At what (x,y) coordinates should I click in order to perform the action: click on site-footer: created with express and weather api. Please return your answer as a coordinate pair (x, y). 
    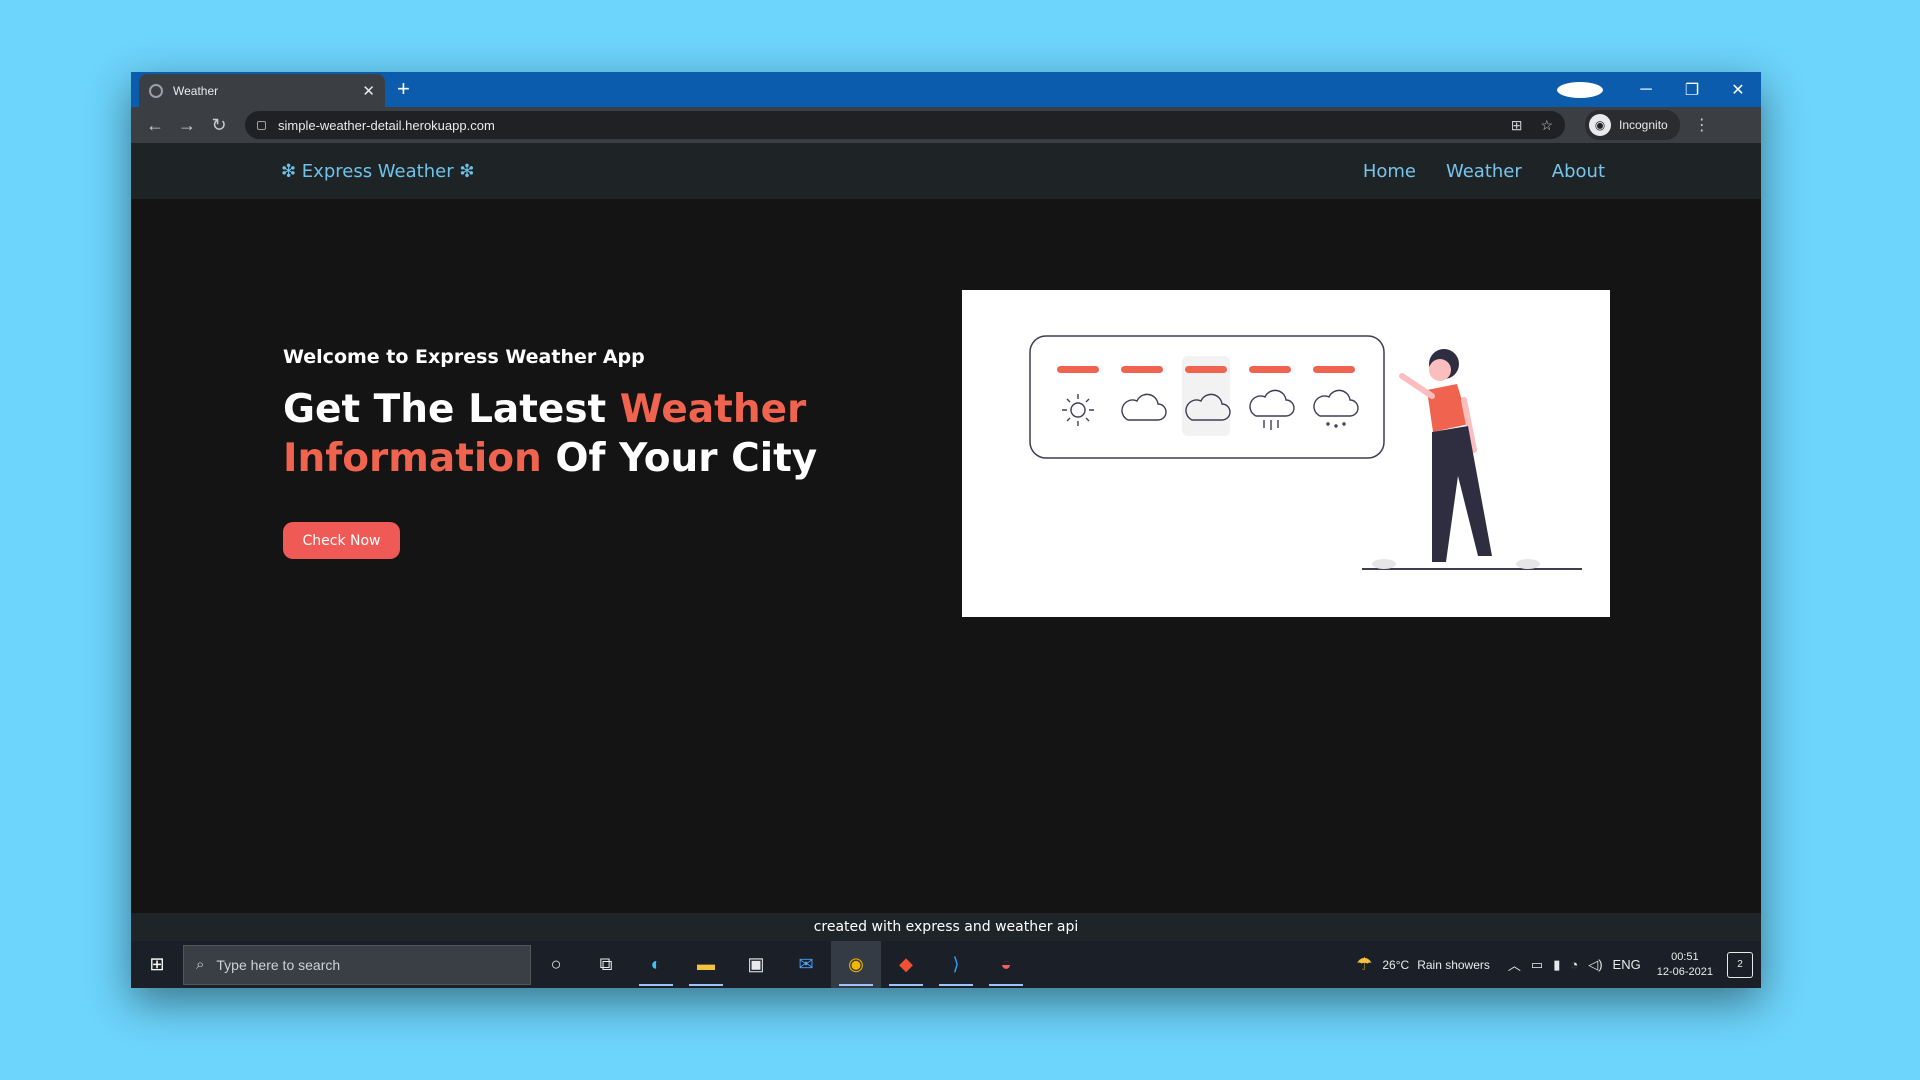
    Looking at the image, I should click on (946, 927).